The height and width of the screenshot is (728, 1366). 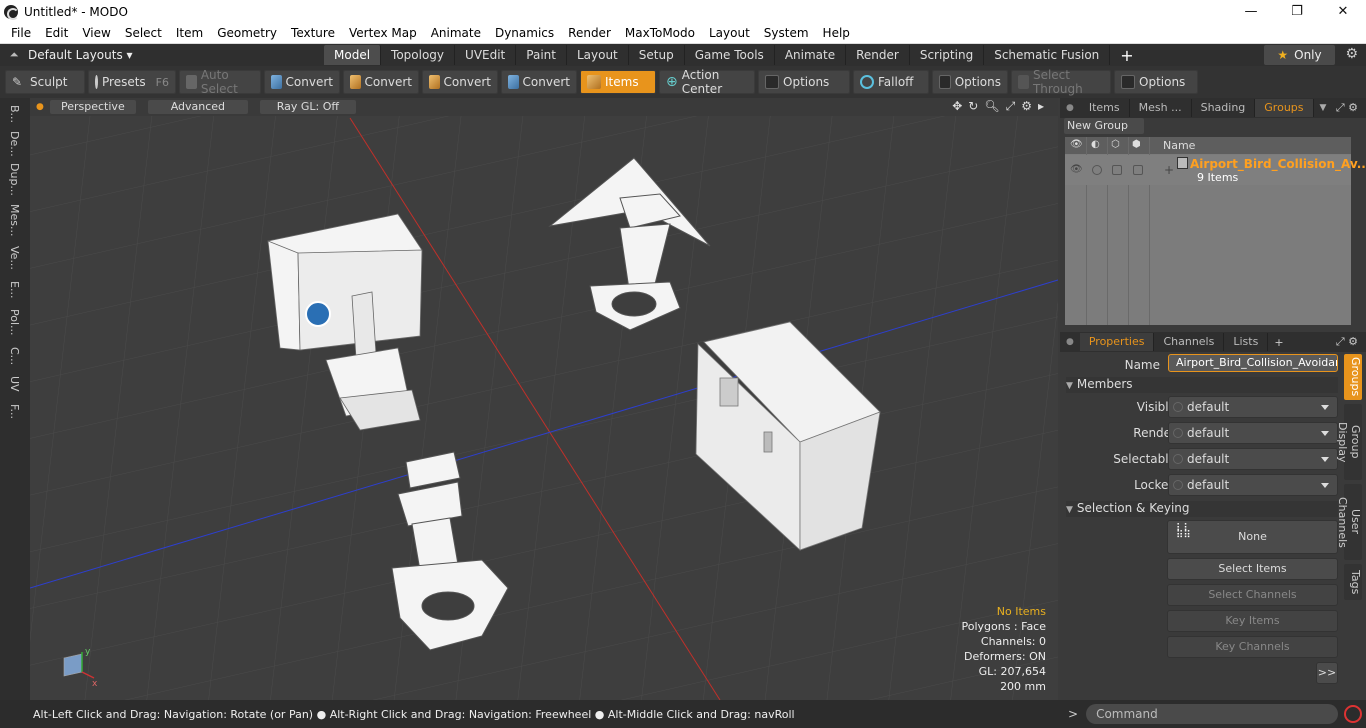 What do you see at coordinates (1253, 459) in the screenshot?
I see `selectable-dropdown: default` at bounding box center [1253, 459].